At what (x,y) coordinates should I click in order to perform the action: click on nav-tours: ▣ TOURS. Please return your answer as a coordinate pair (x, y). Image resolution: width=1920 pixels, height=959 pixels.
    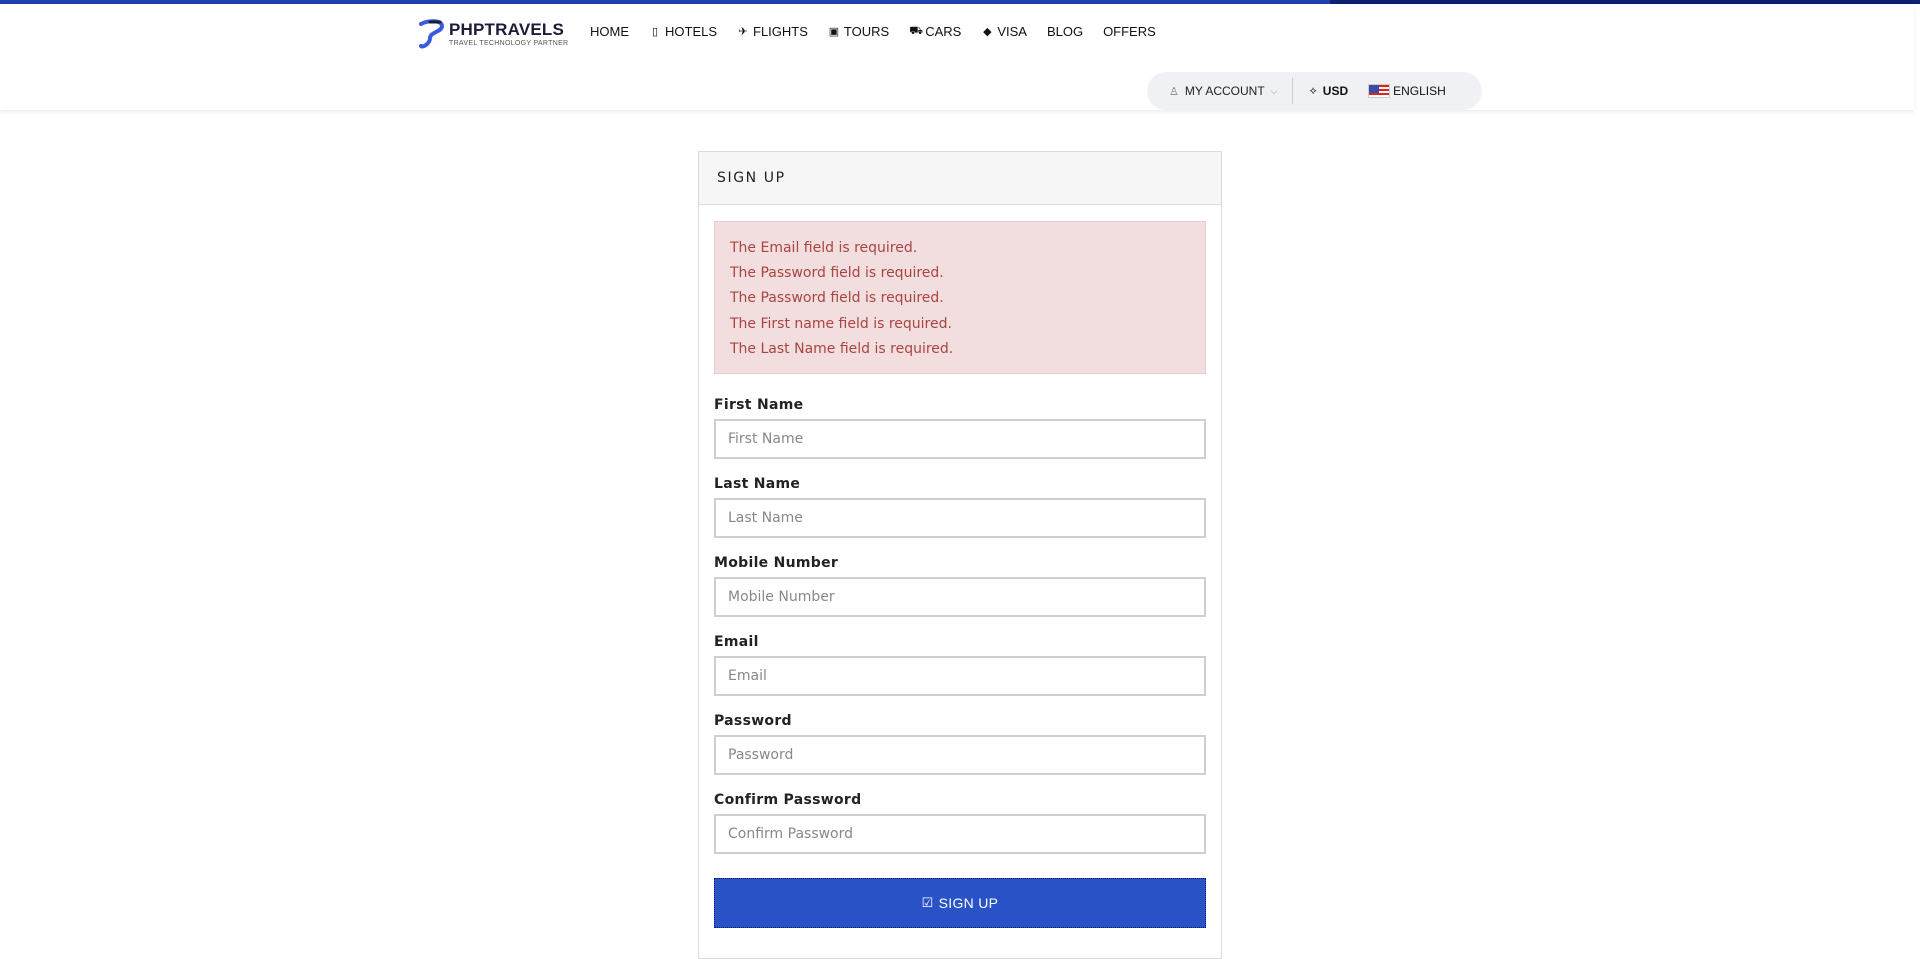
    Looking at the image, I should click on (858, 31).